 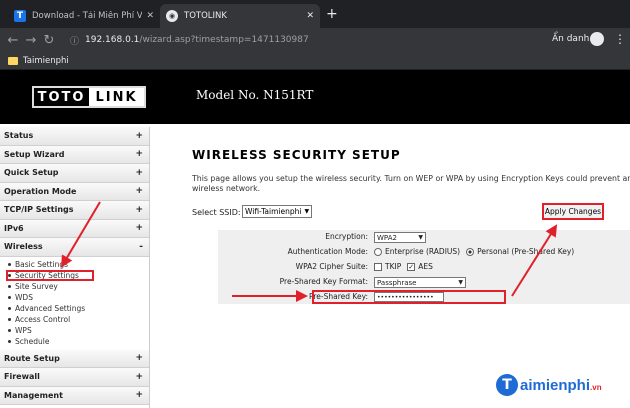 What do you see at coordinates (24, 297) in the screenshot?
I see `subitem-label: WDS` at bounding box center [24, 297].